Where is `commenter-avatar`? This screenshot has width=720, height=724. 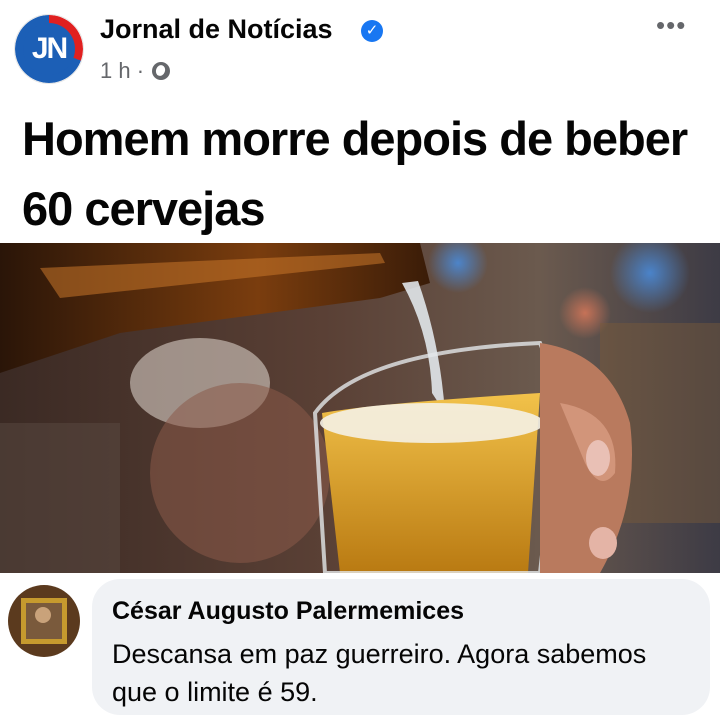 commenter-avatar is located at coordinates (44, 621).